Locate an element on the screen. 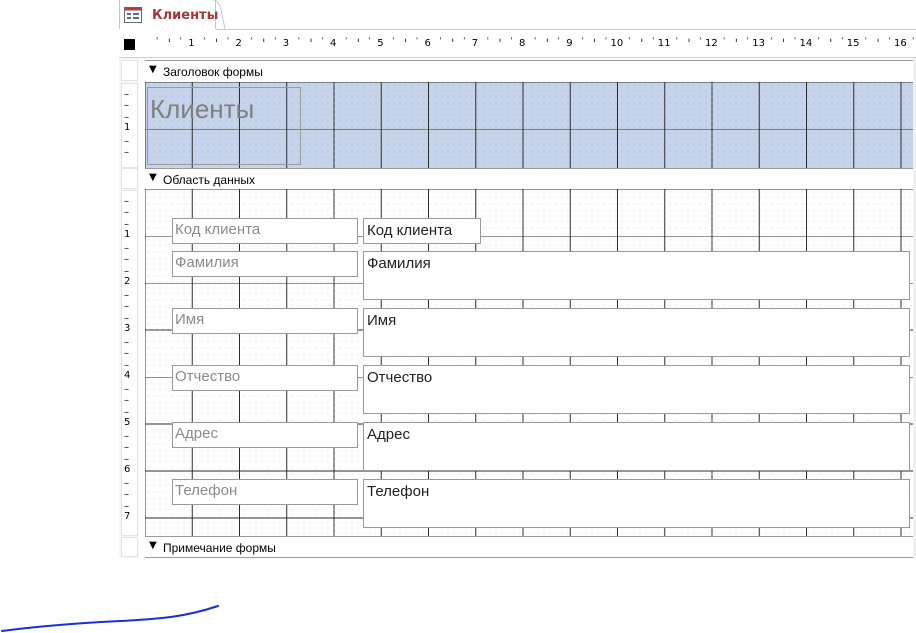  ruler-number: 11 is located at coordinates (664, 43).